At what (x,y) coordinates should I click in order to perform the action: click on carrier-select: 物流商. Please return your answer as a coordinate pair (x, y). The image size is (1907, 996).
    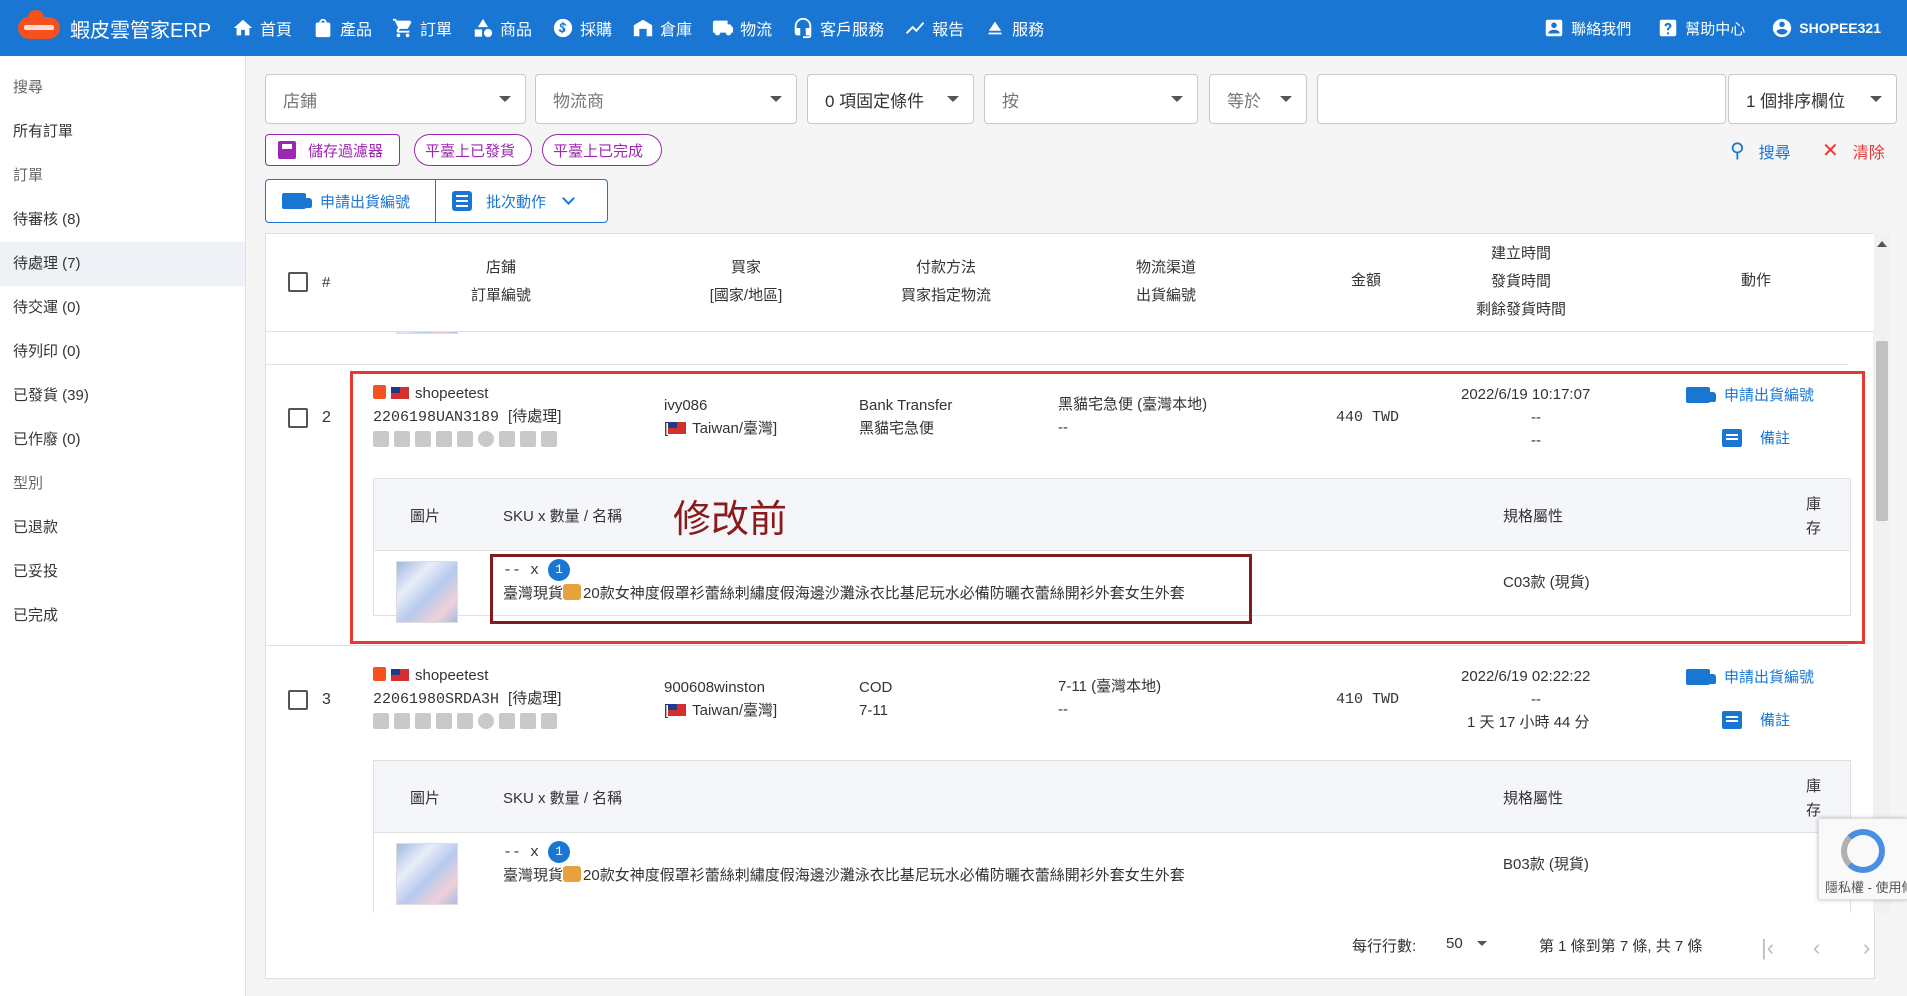
    Looking at the image, I should click on (666, 99).